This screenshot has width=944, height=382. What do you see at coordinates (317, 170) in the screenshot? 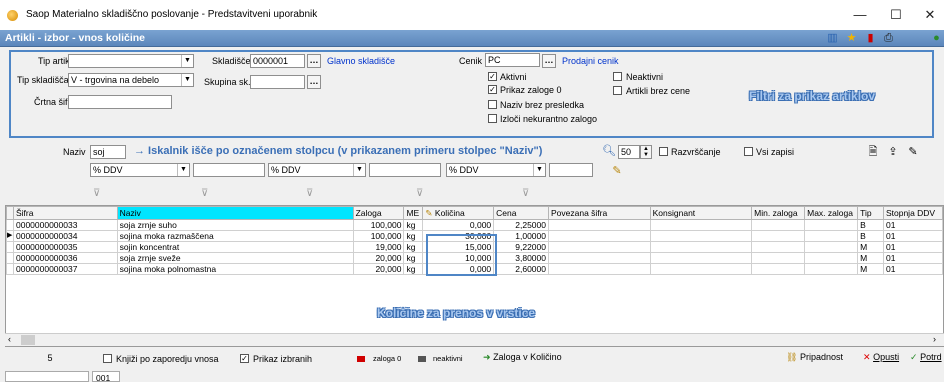
I see `ddv-combo-2: % DDV ▼` at bounding box center [317, 170].